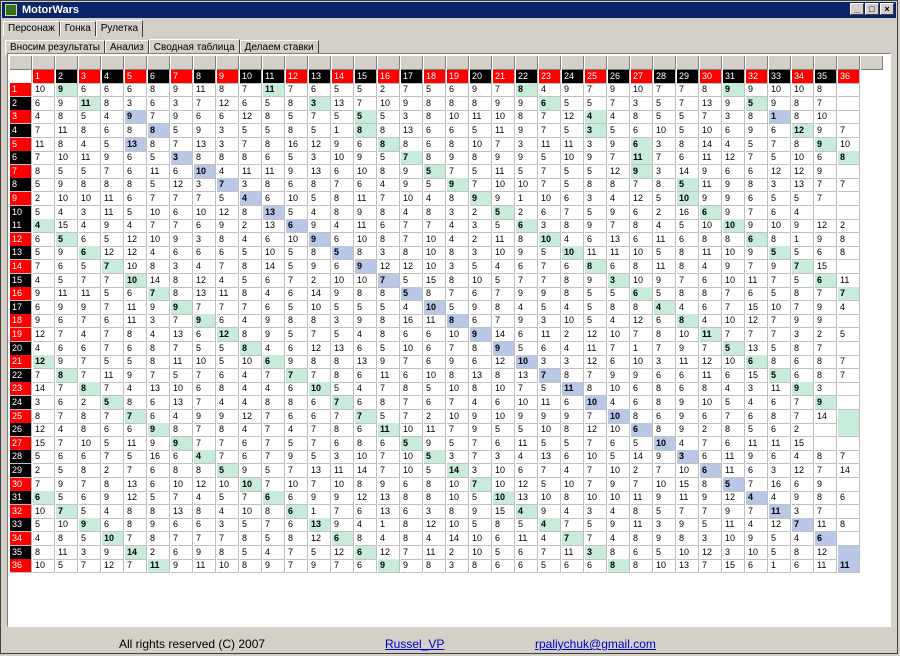 The image size is (900, 656). Describe the element at coordinates (21, 117) in the screenshot. I see `row-header: 3` at that location.